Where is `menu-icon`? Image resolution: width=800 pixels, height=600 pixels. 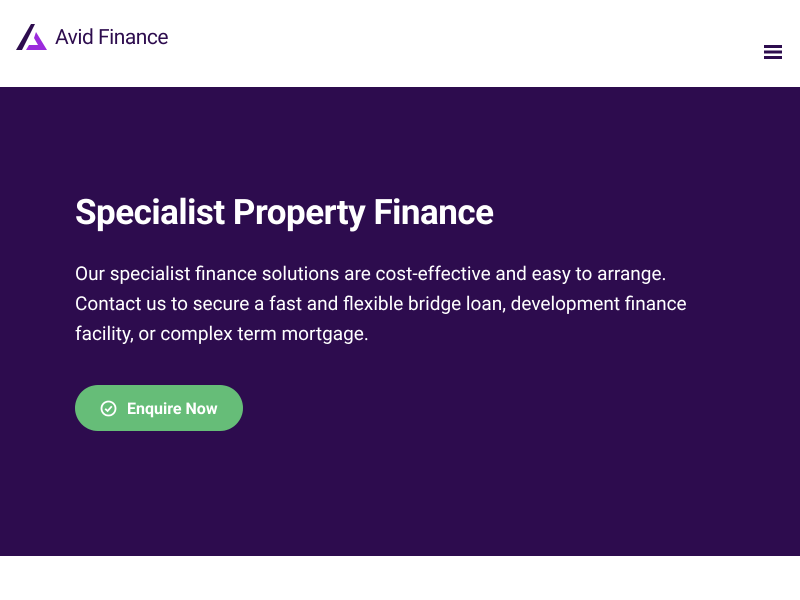 menu-icon is located at coordinates (773, 51).